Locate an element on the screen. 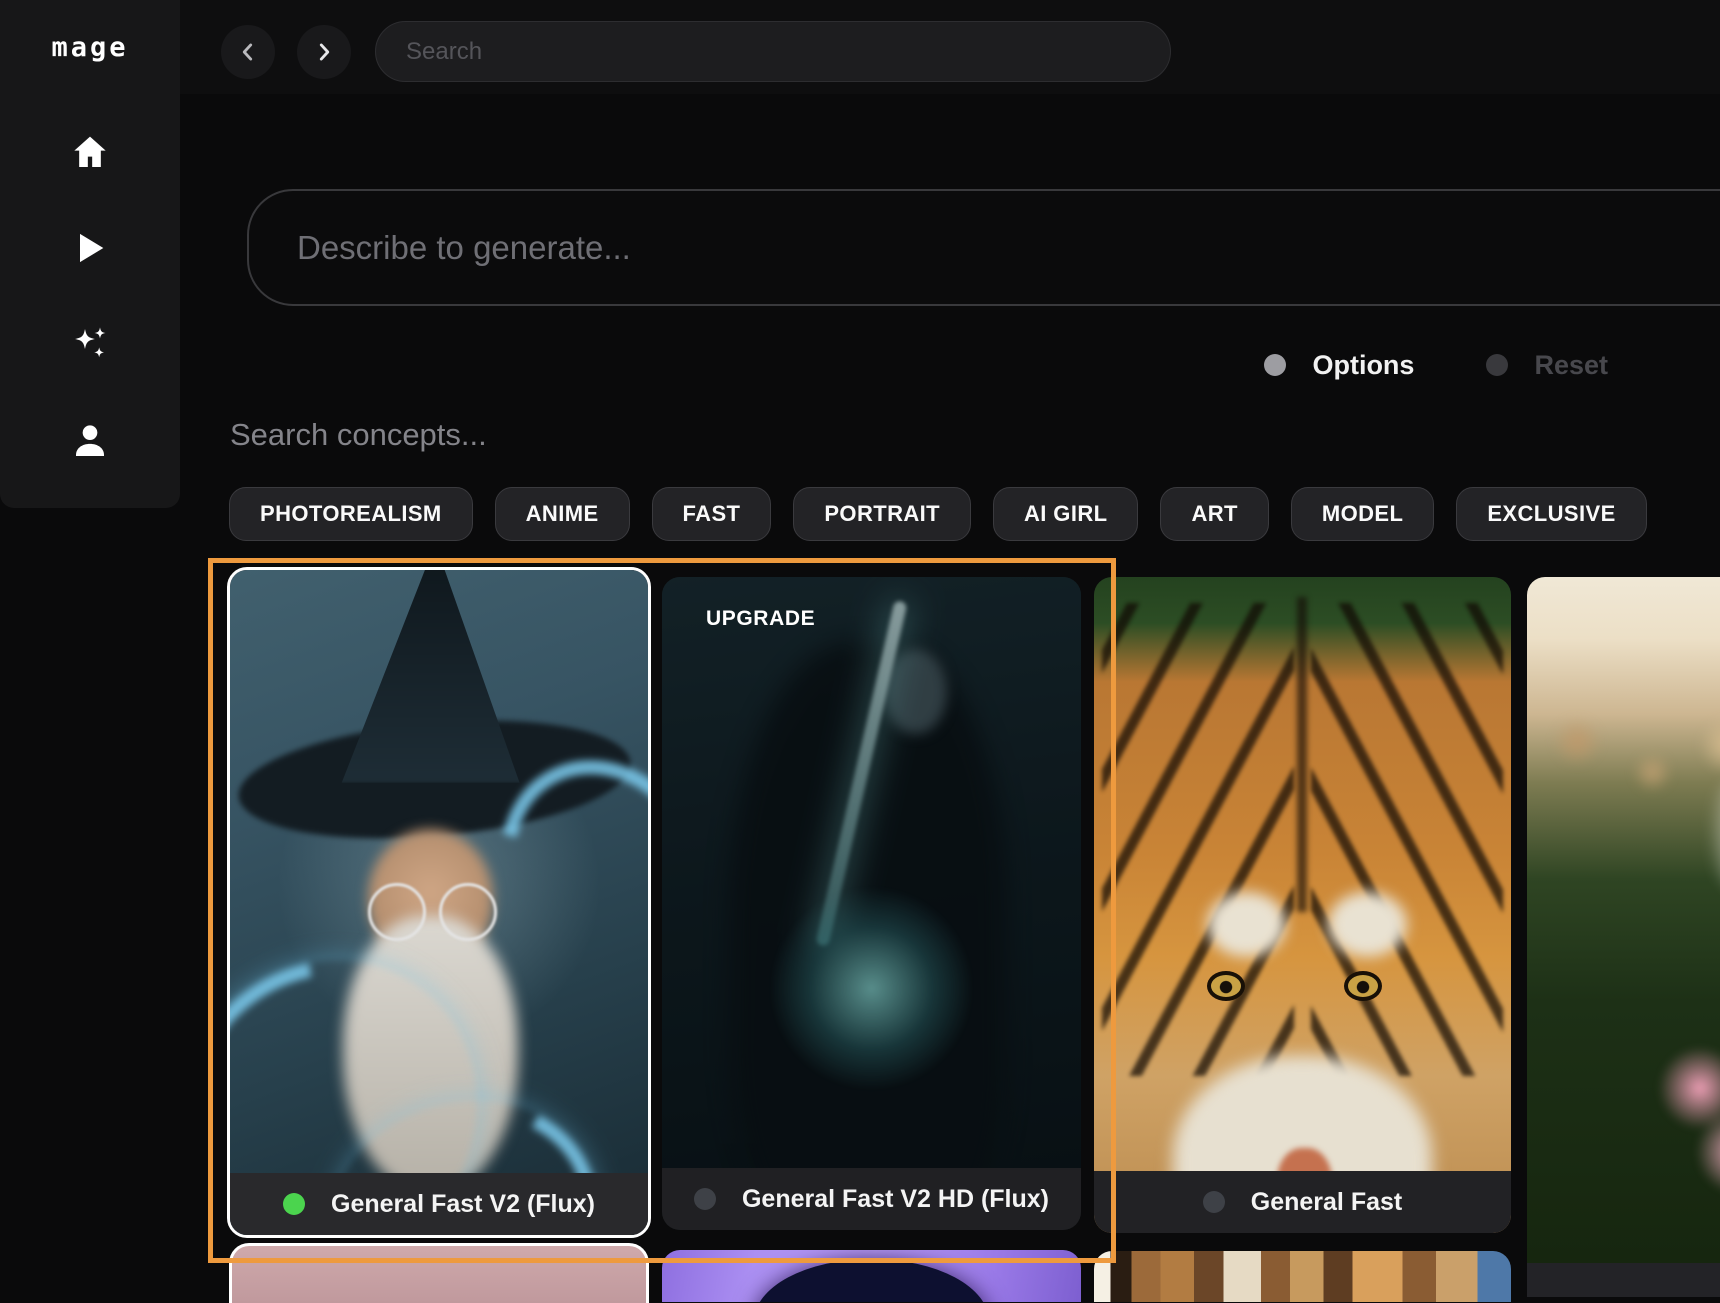  sidebar-item-profile is located at coordinates (90, 440).